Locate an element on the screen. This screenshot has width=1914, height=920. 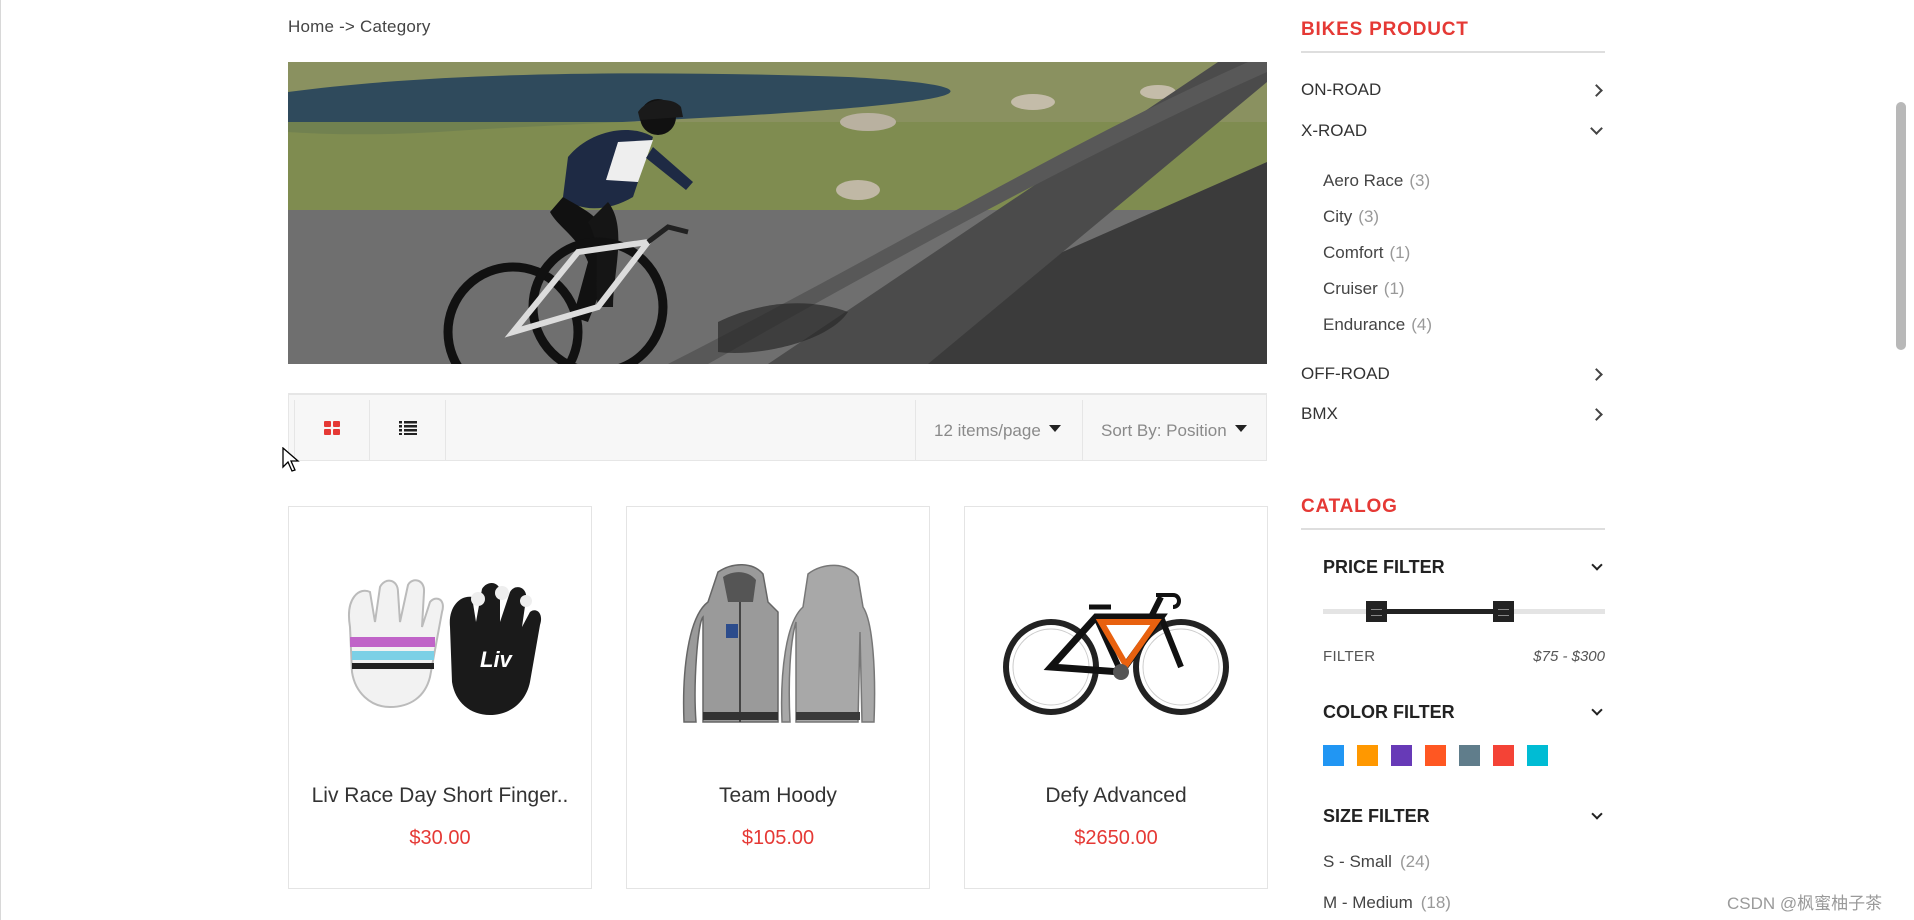
color-swatch-orange is located at coordinates (1367, 755).